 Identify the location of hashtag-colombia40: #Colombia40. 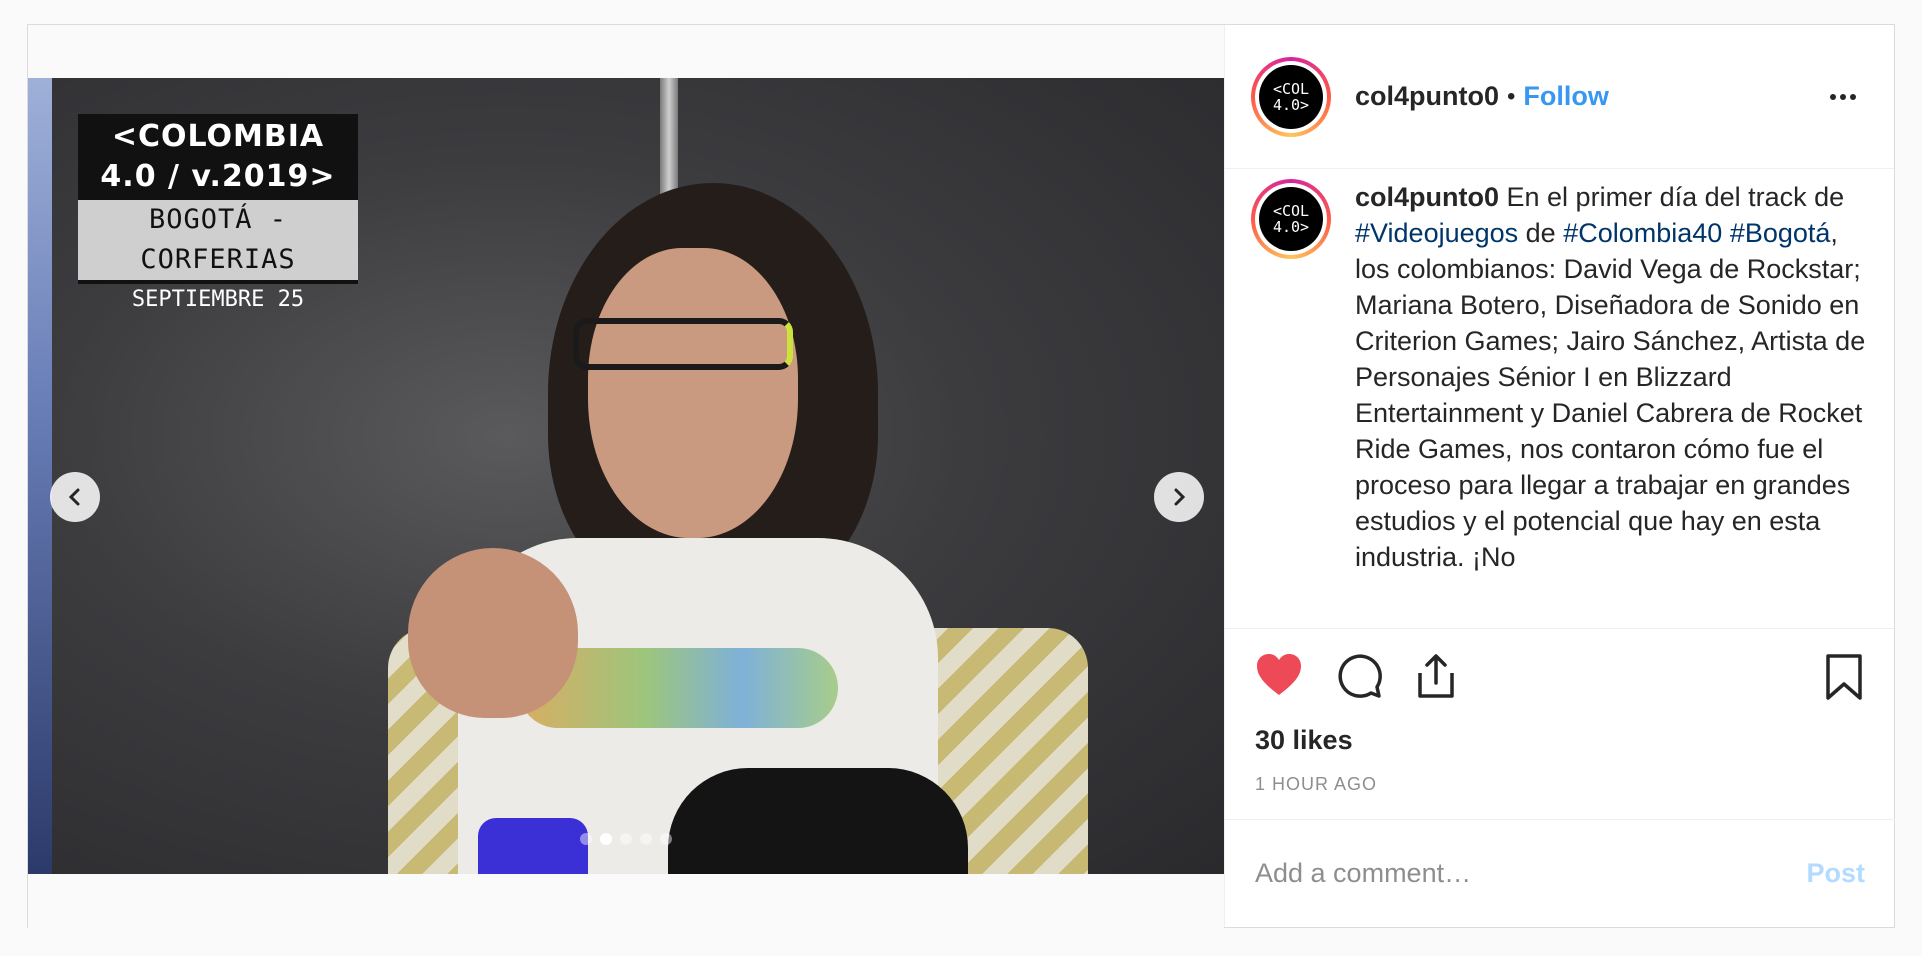
(1642, 233).